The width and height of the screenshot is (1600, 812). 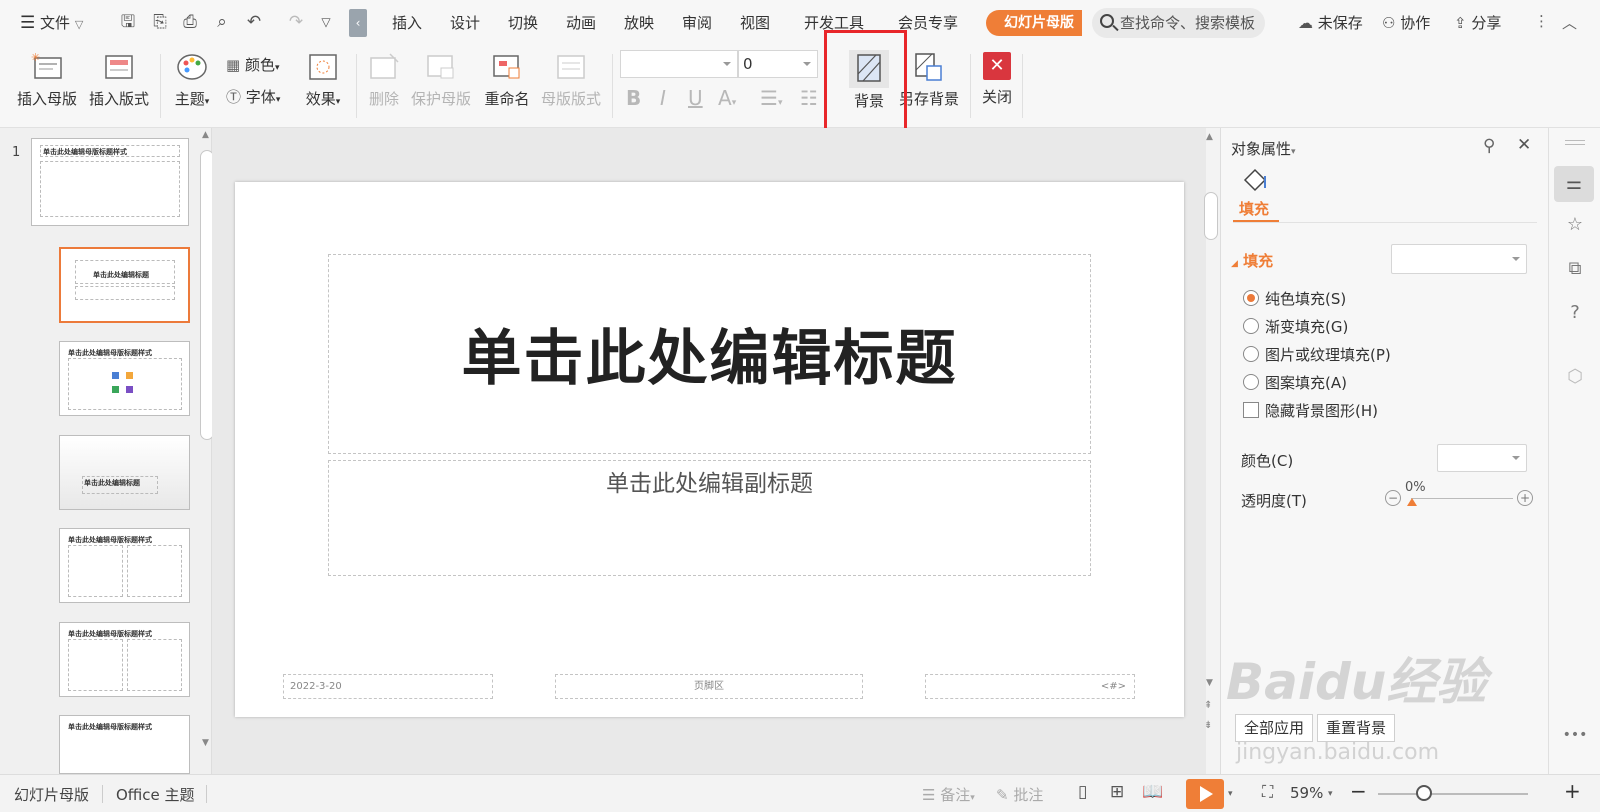 What do you see at coordinates (1274, 728) in the screenshot?
I see `apply-all-button: 全部应用` at bounding box center [1274, 728].